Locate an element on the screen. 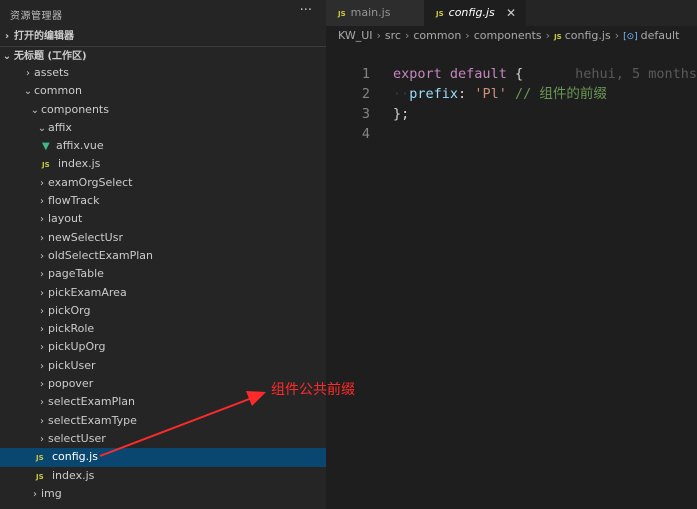 This screenshot has height=509, width=697. tab-config-js: JS config.js ✕ is located at coordinates (475, 13).